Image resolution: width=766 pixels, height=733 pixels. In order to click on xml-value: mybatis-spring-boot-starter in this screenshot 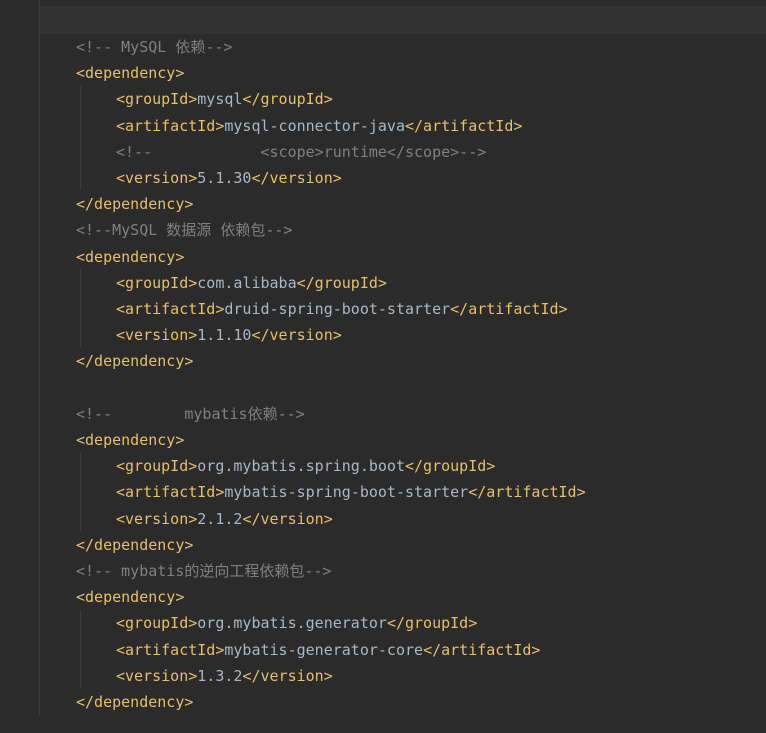, I will do `click(346, 492)`.